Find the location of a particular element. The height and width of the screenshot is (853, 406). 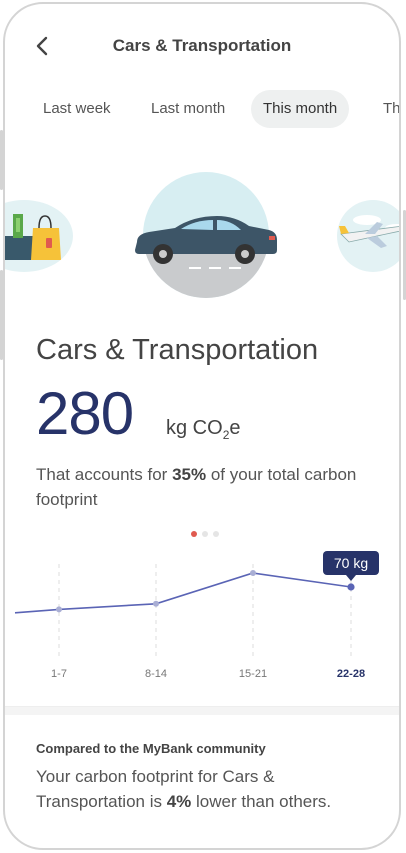

footprint-amount: 280 is located at coordinates (85, 413).